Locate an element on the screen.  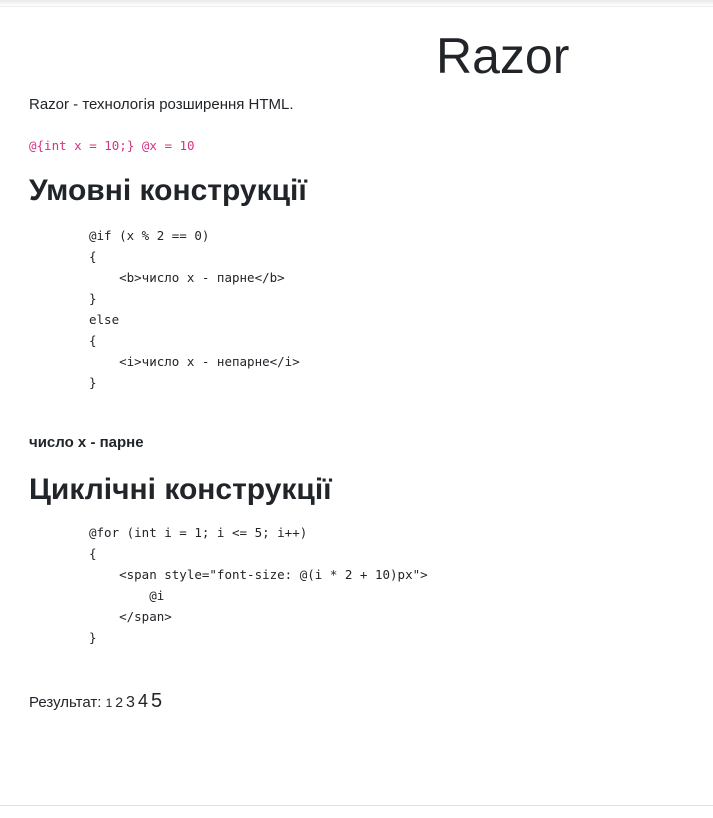
footer-divider is located at coordinates (356, 805).